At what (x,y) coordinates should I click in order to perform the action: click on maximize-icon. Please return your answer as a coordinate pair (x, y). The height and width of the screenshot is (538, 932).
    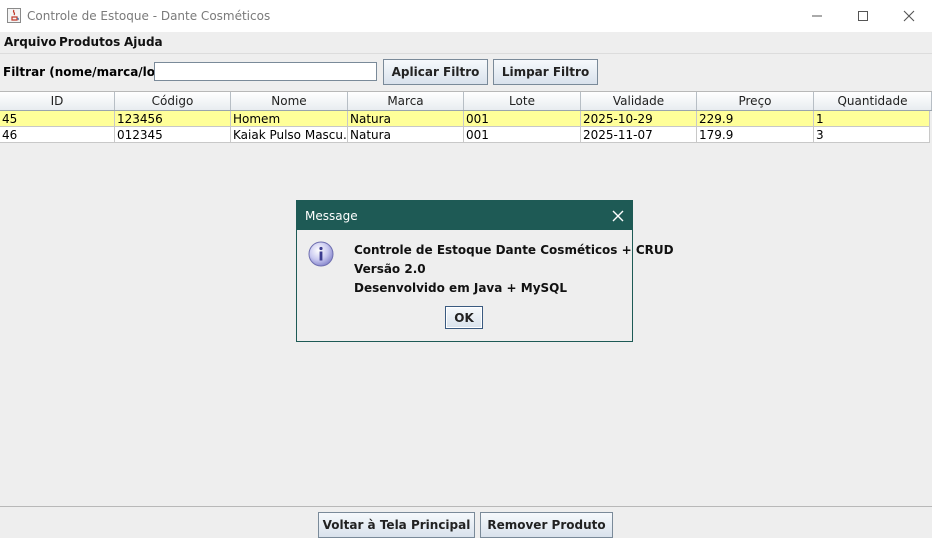
    Looking at the image, I should click on (863, 16).